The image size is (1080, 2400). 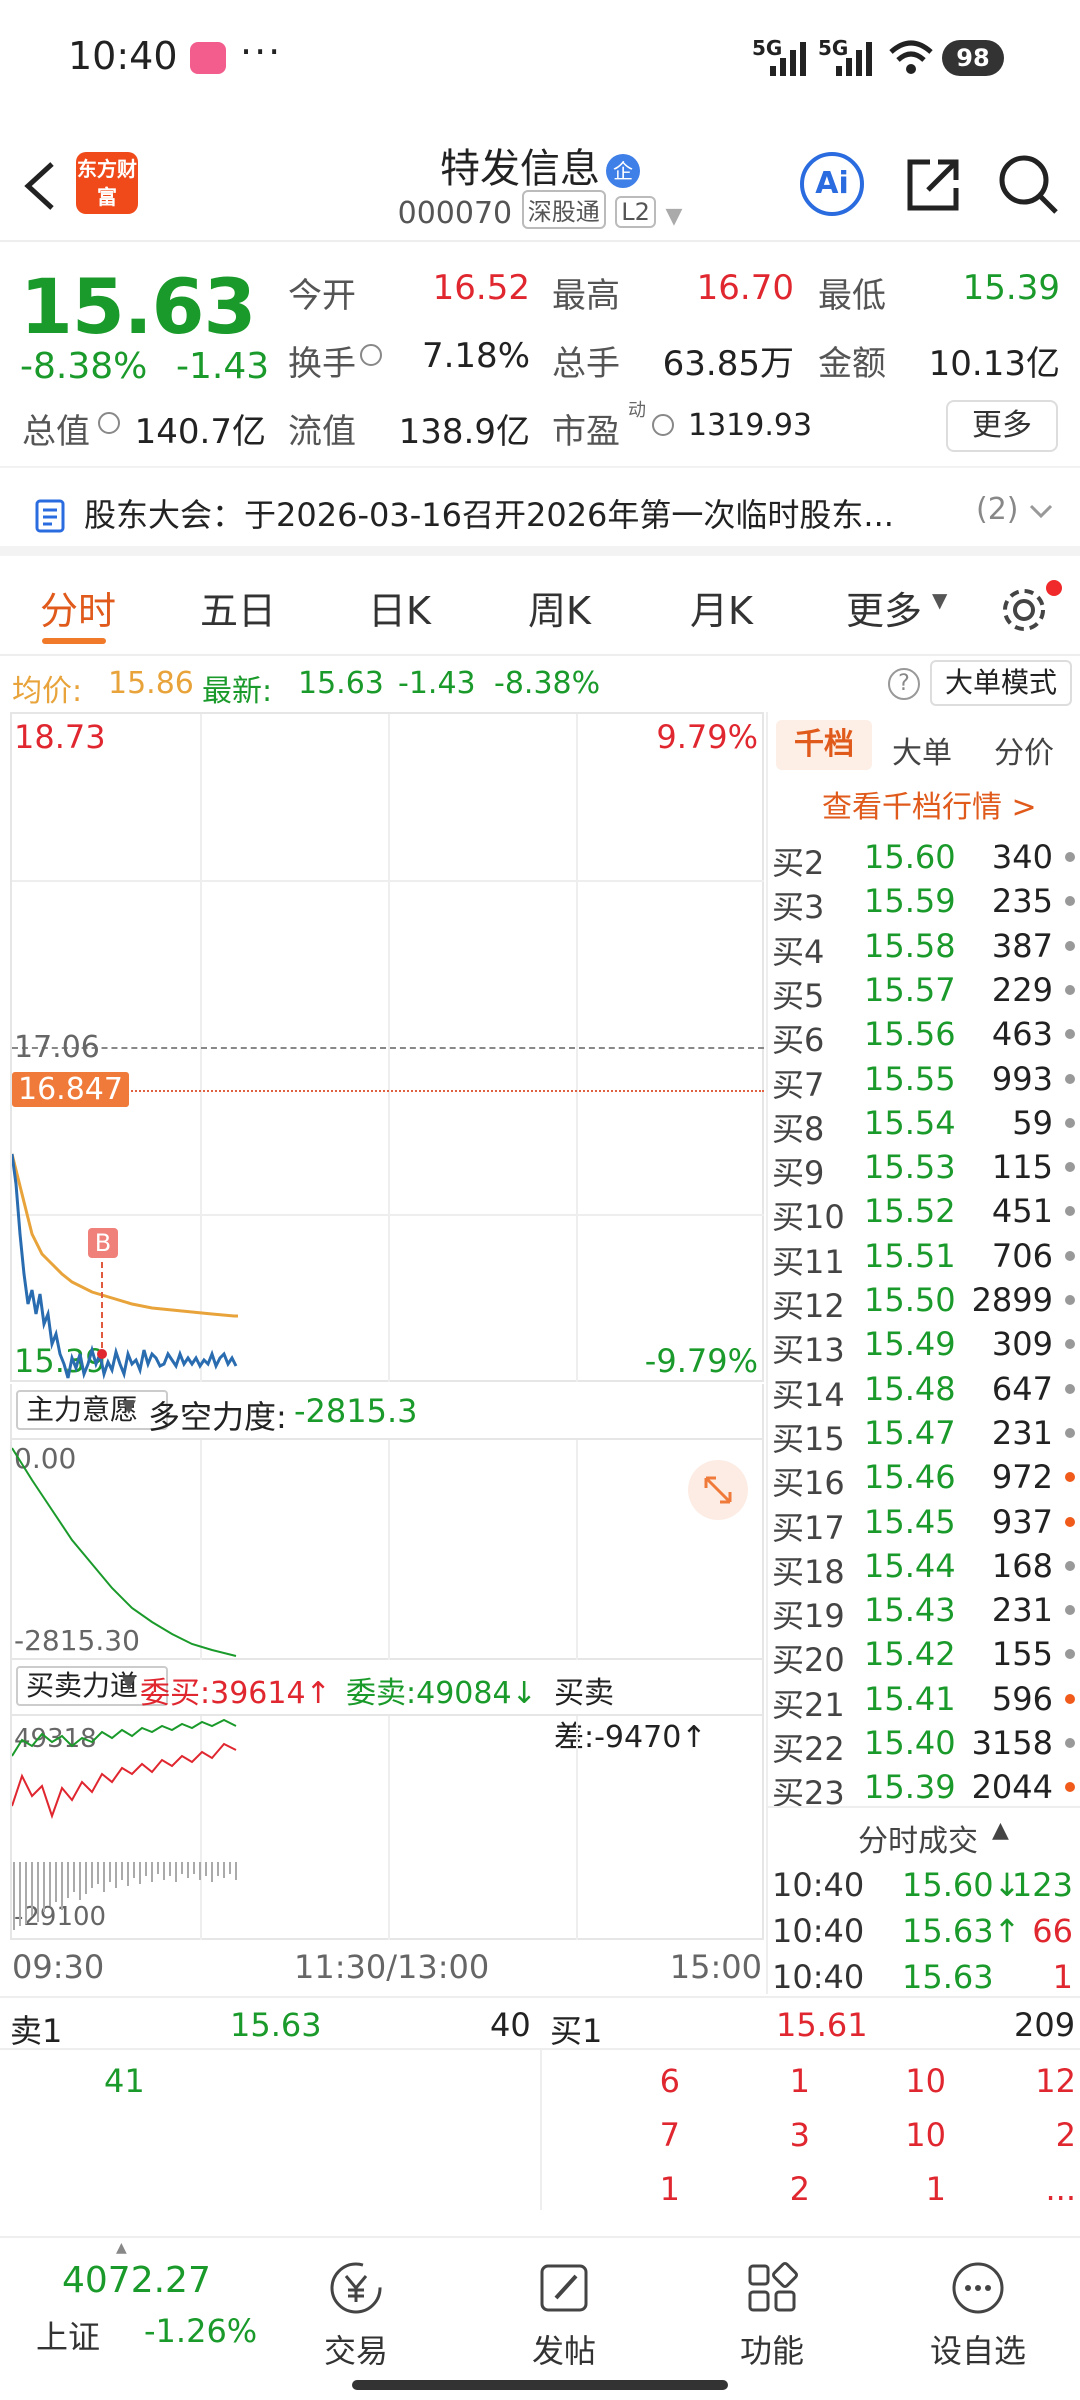 I want to click on buy1-queue-item: 6, so click(x=669, y=2081).